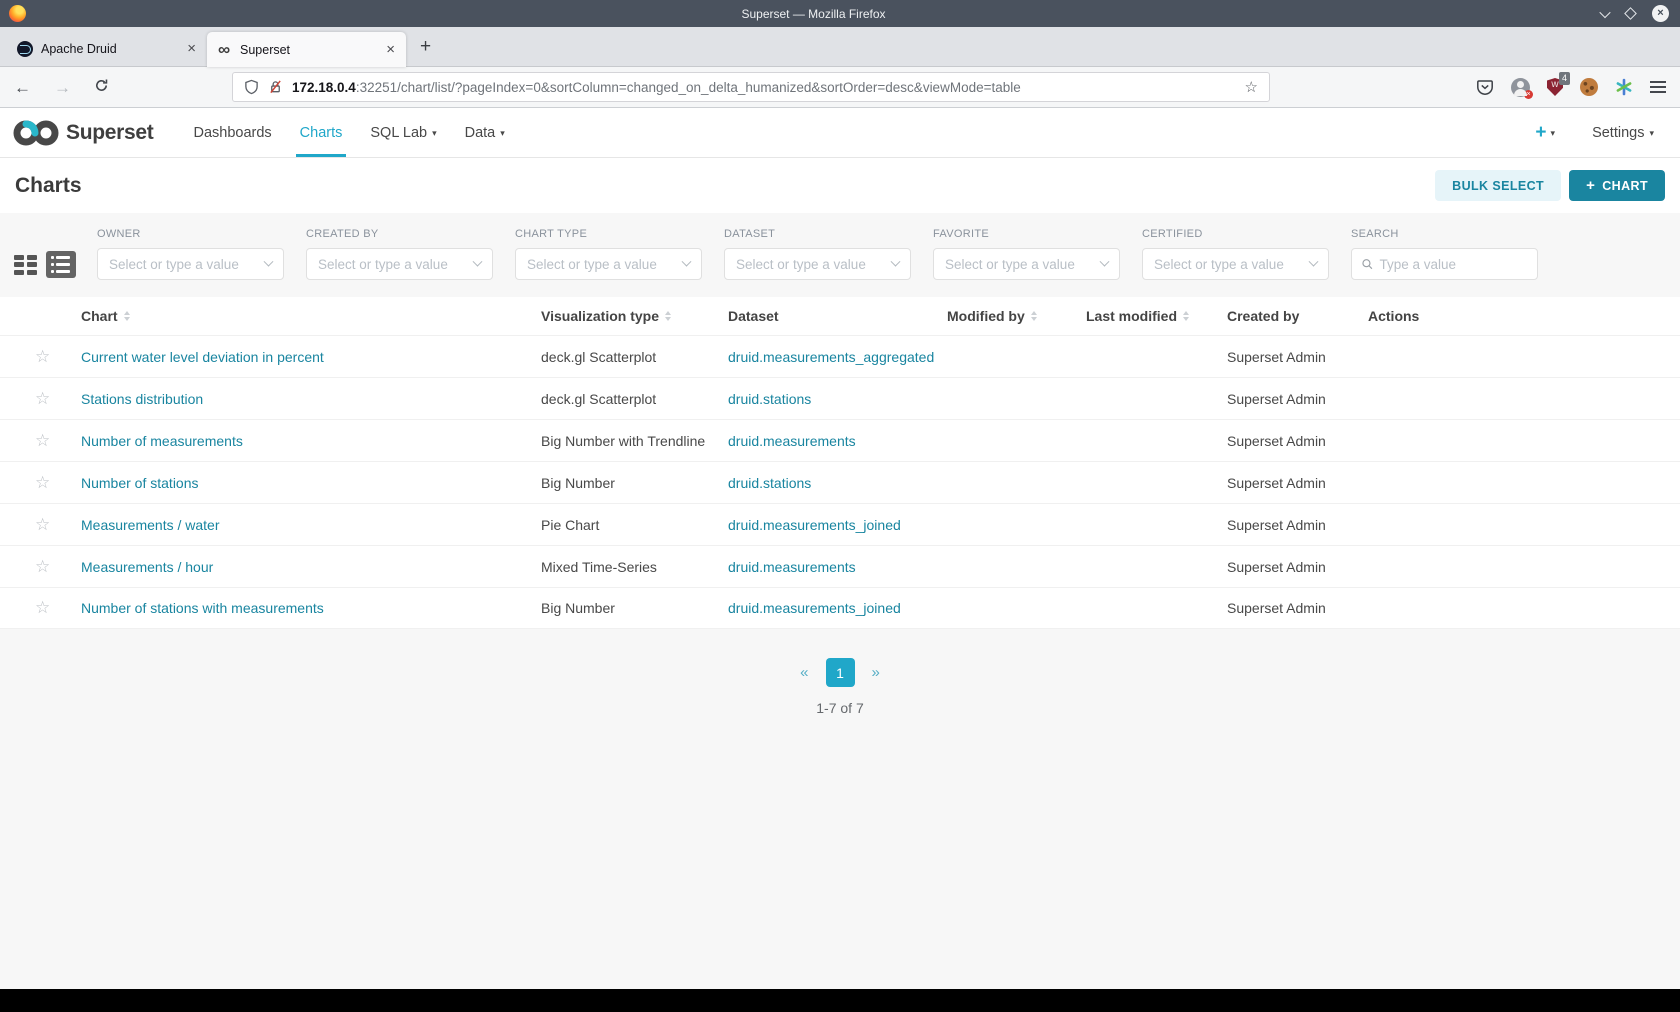  I want to click on nav-charts: Charts, so click(321, 132).